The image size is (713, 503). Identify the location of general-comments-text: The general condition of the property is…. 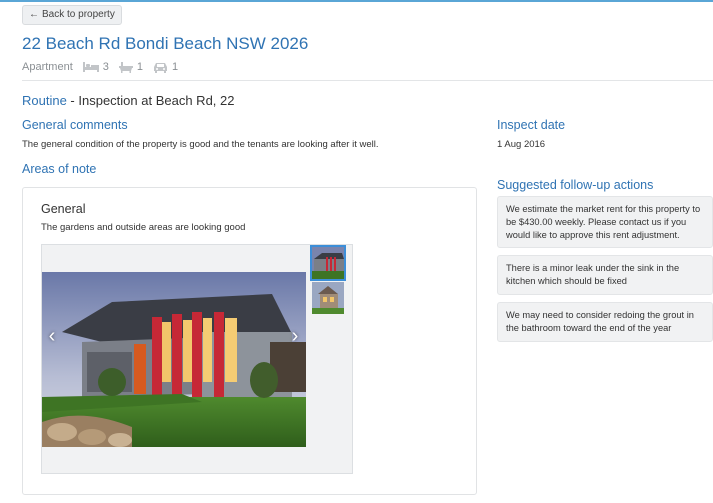
(200, 144).